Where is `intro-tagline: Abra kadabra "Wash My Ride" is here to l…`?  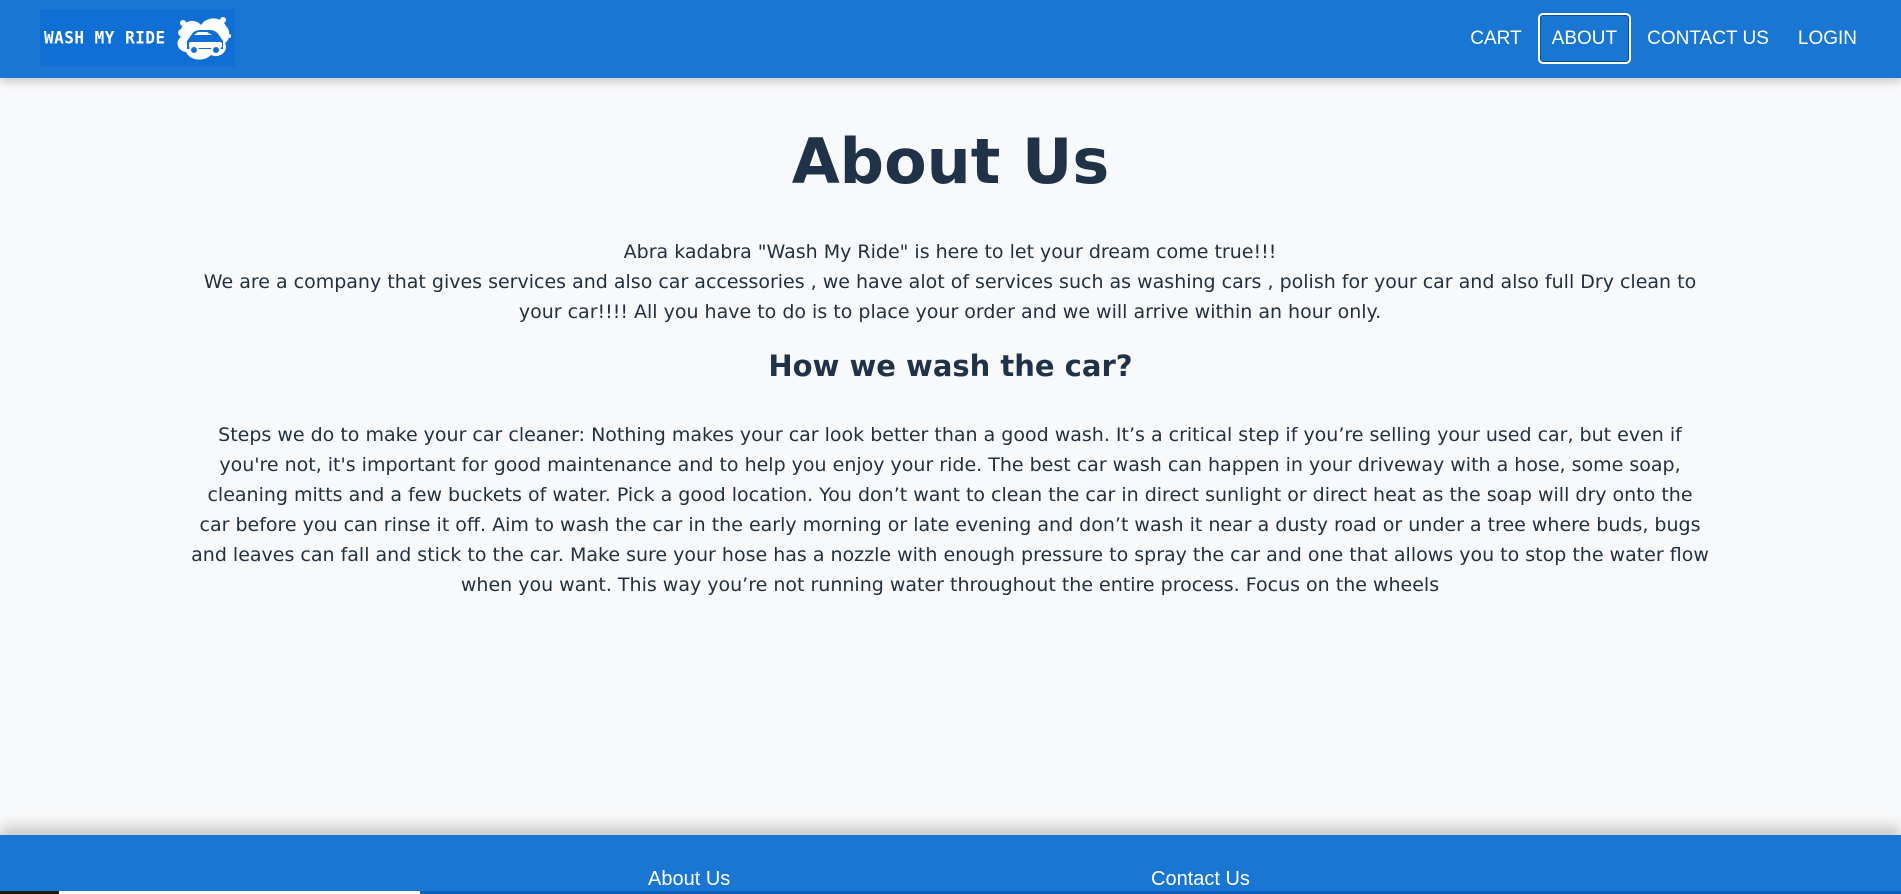 intro-tagline: Abra kadabra "Wash My Ride" is here to l… is located at coordinates (950, 252).